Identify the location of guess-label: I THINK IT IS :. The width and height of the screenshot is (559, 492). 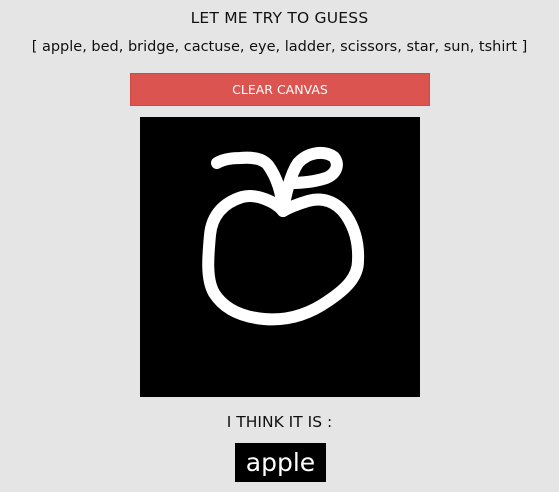
(279, 422).